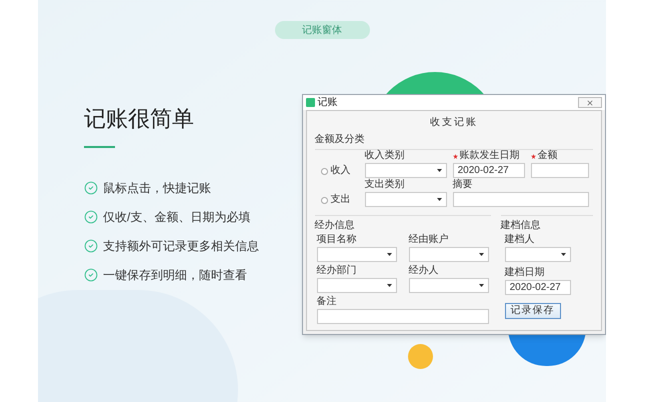 Image resolution: width=646 pixels, height=402 pixels. I want to click on field-label: 项目名称, so click(336, 240).